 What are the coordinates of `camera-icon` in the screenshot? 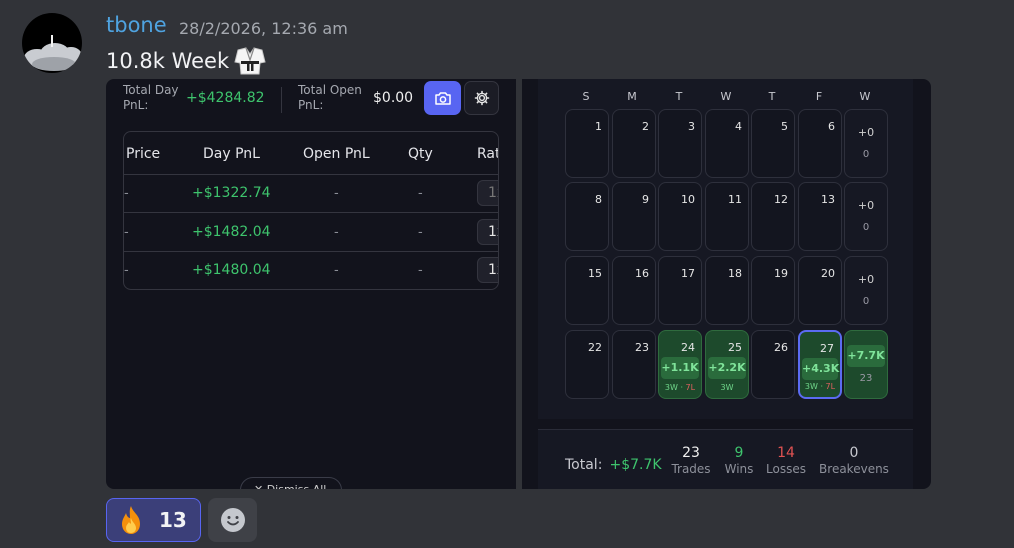 It's located at (442, 98).